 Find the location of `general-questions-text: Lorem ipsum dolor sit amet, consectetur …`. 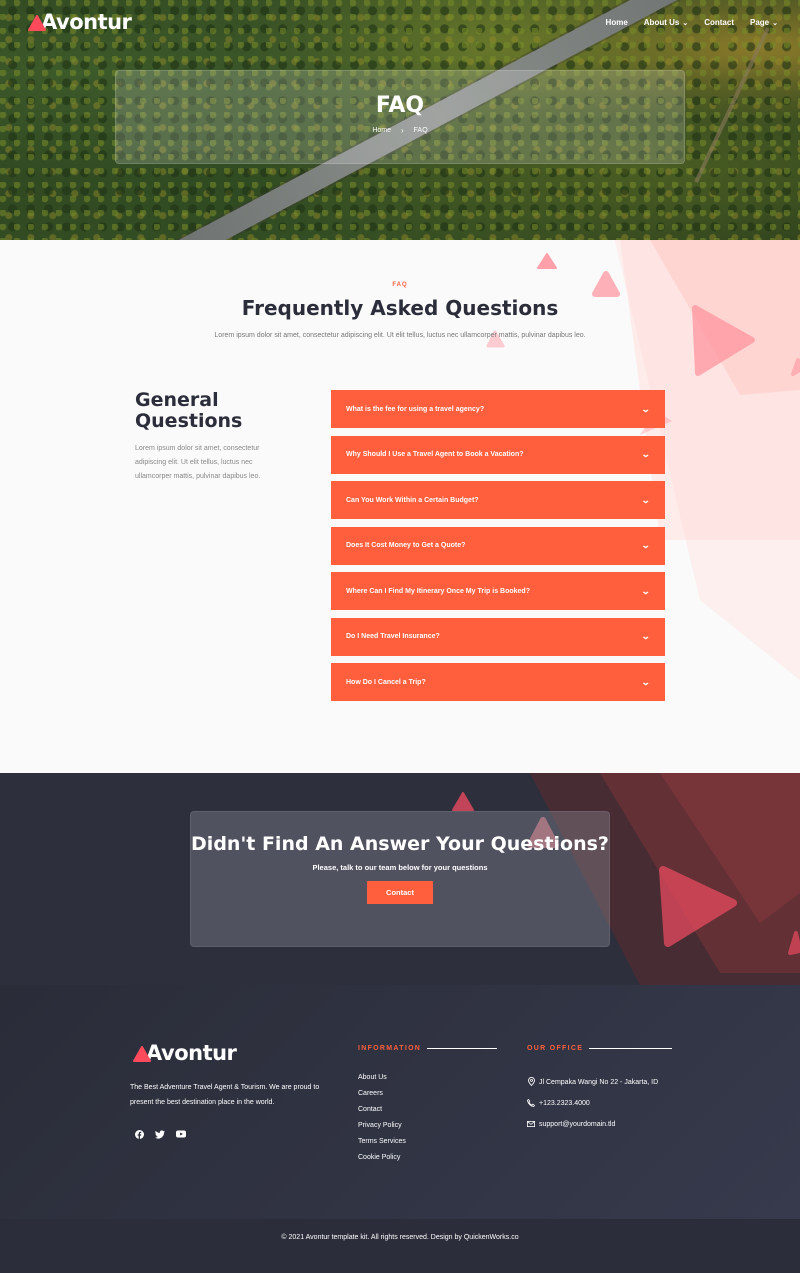

general-questions-text: Lorem ipsum dolor sit amet, consectetur … is located at coordinates (198, 462).